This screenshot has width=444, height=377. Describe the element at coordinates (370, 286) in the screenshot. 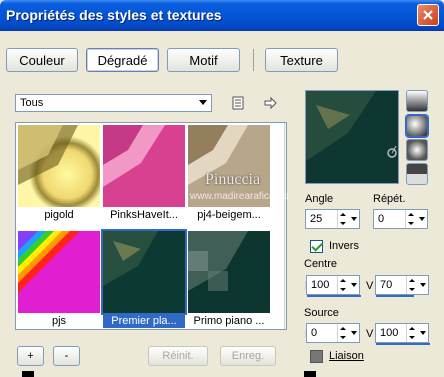

I see `centre-v-label: V` at that location.